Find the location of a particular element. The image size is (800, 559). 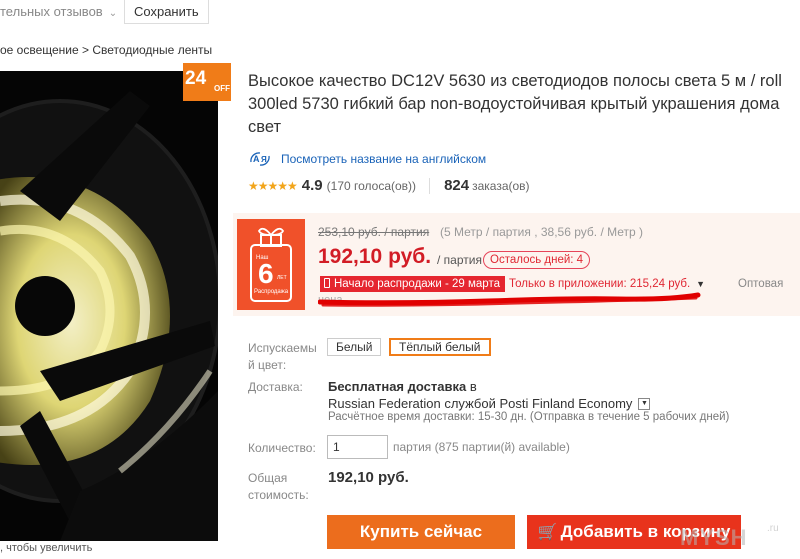

total-label: Общая стоимость: is located at coordinates (278, 486).